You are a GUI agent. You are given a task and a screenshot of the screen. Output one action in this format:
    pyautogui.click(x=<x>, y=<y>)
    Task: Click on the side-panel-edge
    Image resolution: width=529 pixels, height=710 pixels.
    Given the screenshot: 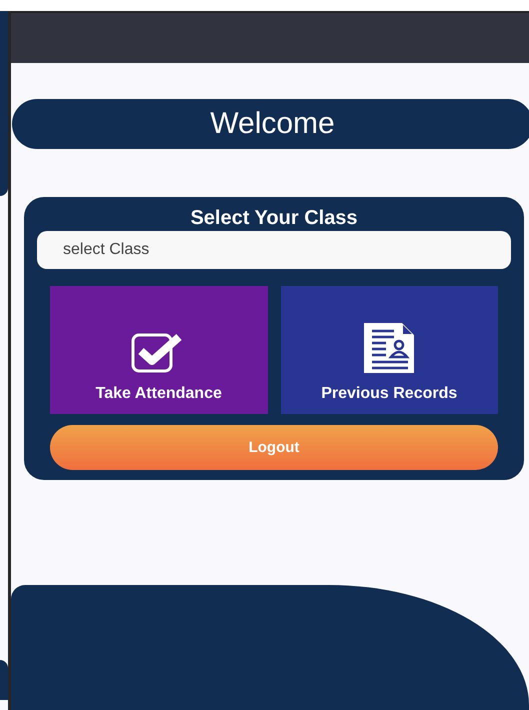 What is the action you would take?
    pyautogui.click(x=4, y=680)
    